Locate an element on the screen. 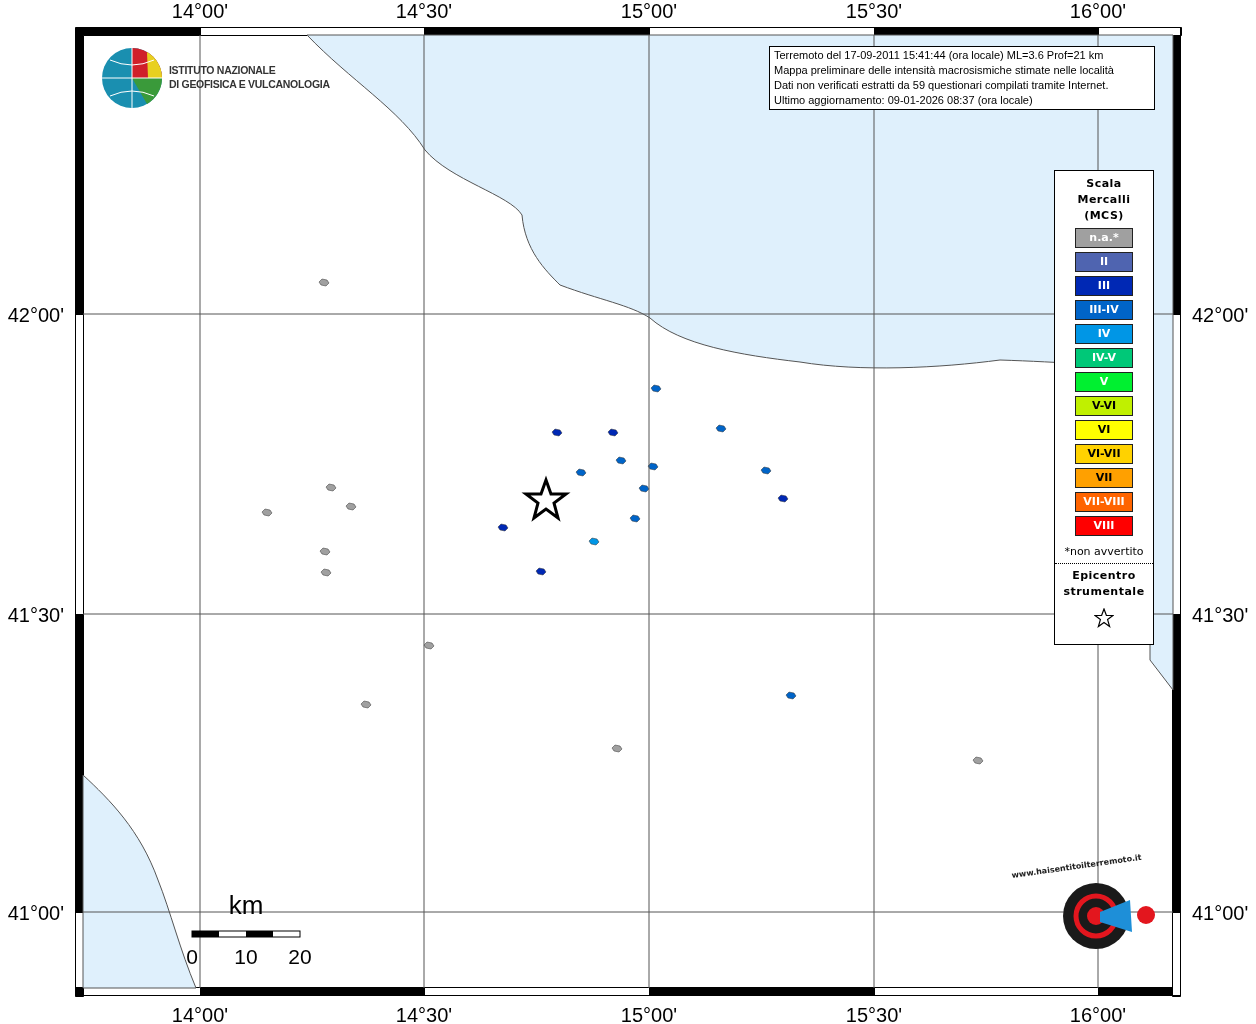 The image size is (1256, 1024). institute-name: ISTITUTO NAZIONALE is located at coordinates (222, 70).